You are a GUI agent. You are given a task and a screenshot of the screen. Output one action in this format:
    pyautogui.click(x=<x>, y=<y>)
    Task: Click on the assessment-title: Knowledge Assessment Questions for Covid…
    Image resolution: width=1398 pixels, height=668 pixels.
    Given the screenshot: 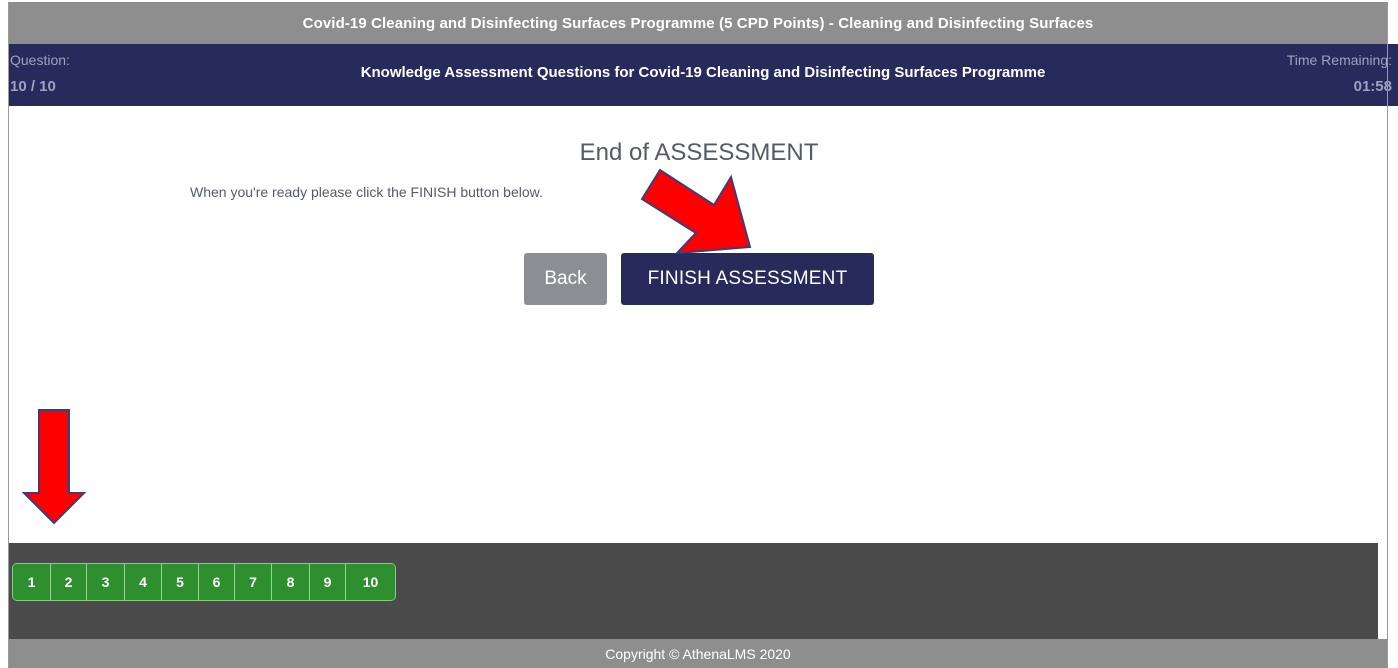 What is the action you would take?
    pyautogui.click(x=703, y=72)
    